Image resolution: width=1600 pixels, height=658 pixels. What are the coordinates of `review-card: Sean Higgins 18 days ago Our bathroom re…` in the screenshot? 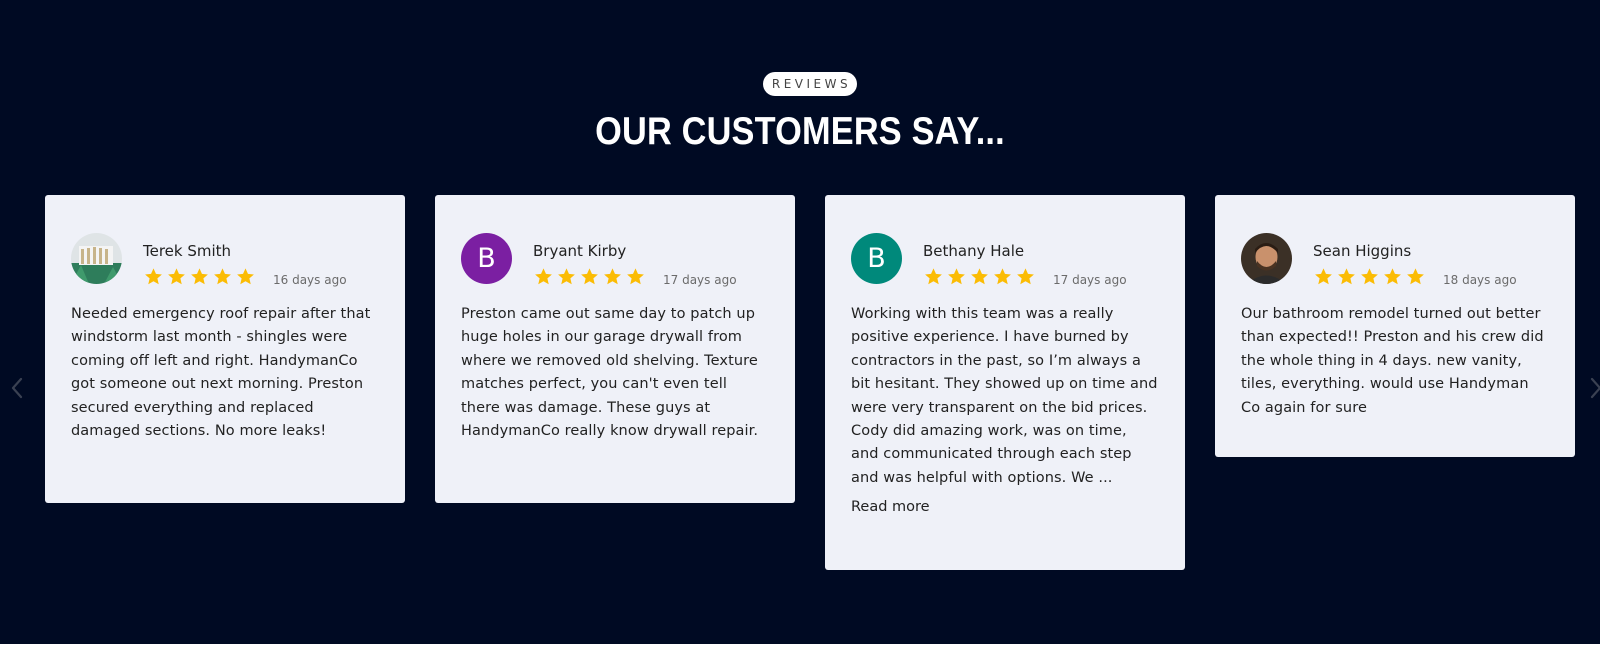 It's located at (1395, 326).